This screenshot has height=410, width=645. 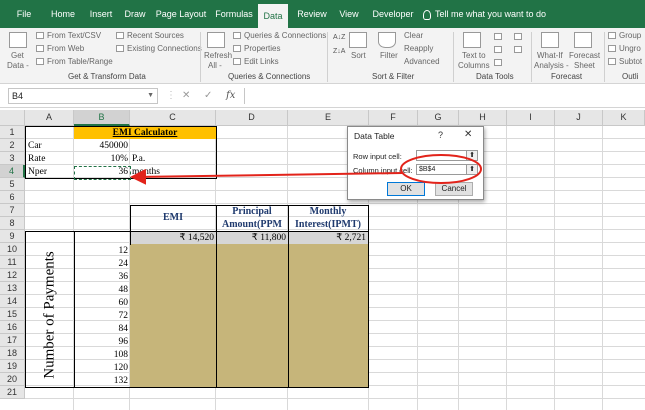 I want to click on row-header-5: 5, so click(x=12, y=184).